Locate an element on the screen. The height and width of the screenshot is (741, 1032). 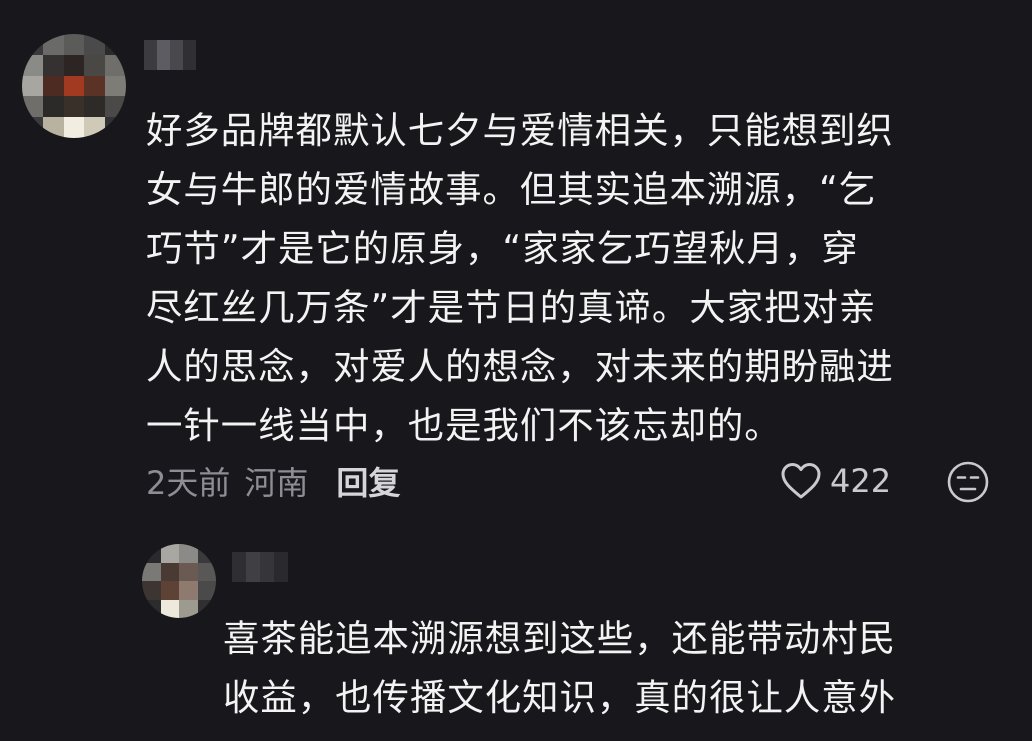
comment-line: 一针一线当中，也是我们不该忘却的。 is located at coordinates (464, 425).